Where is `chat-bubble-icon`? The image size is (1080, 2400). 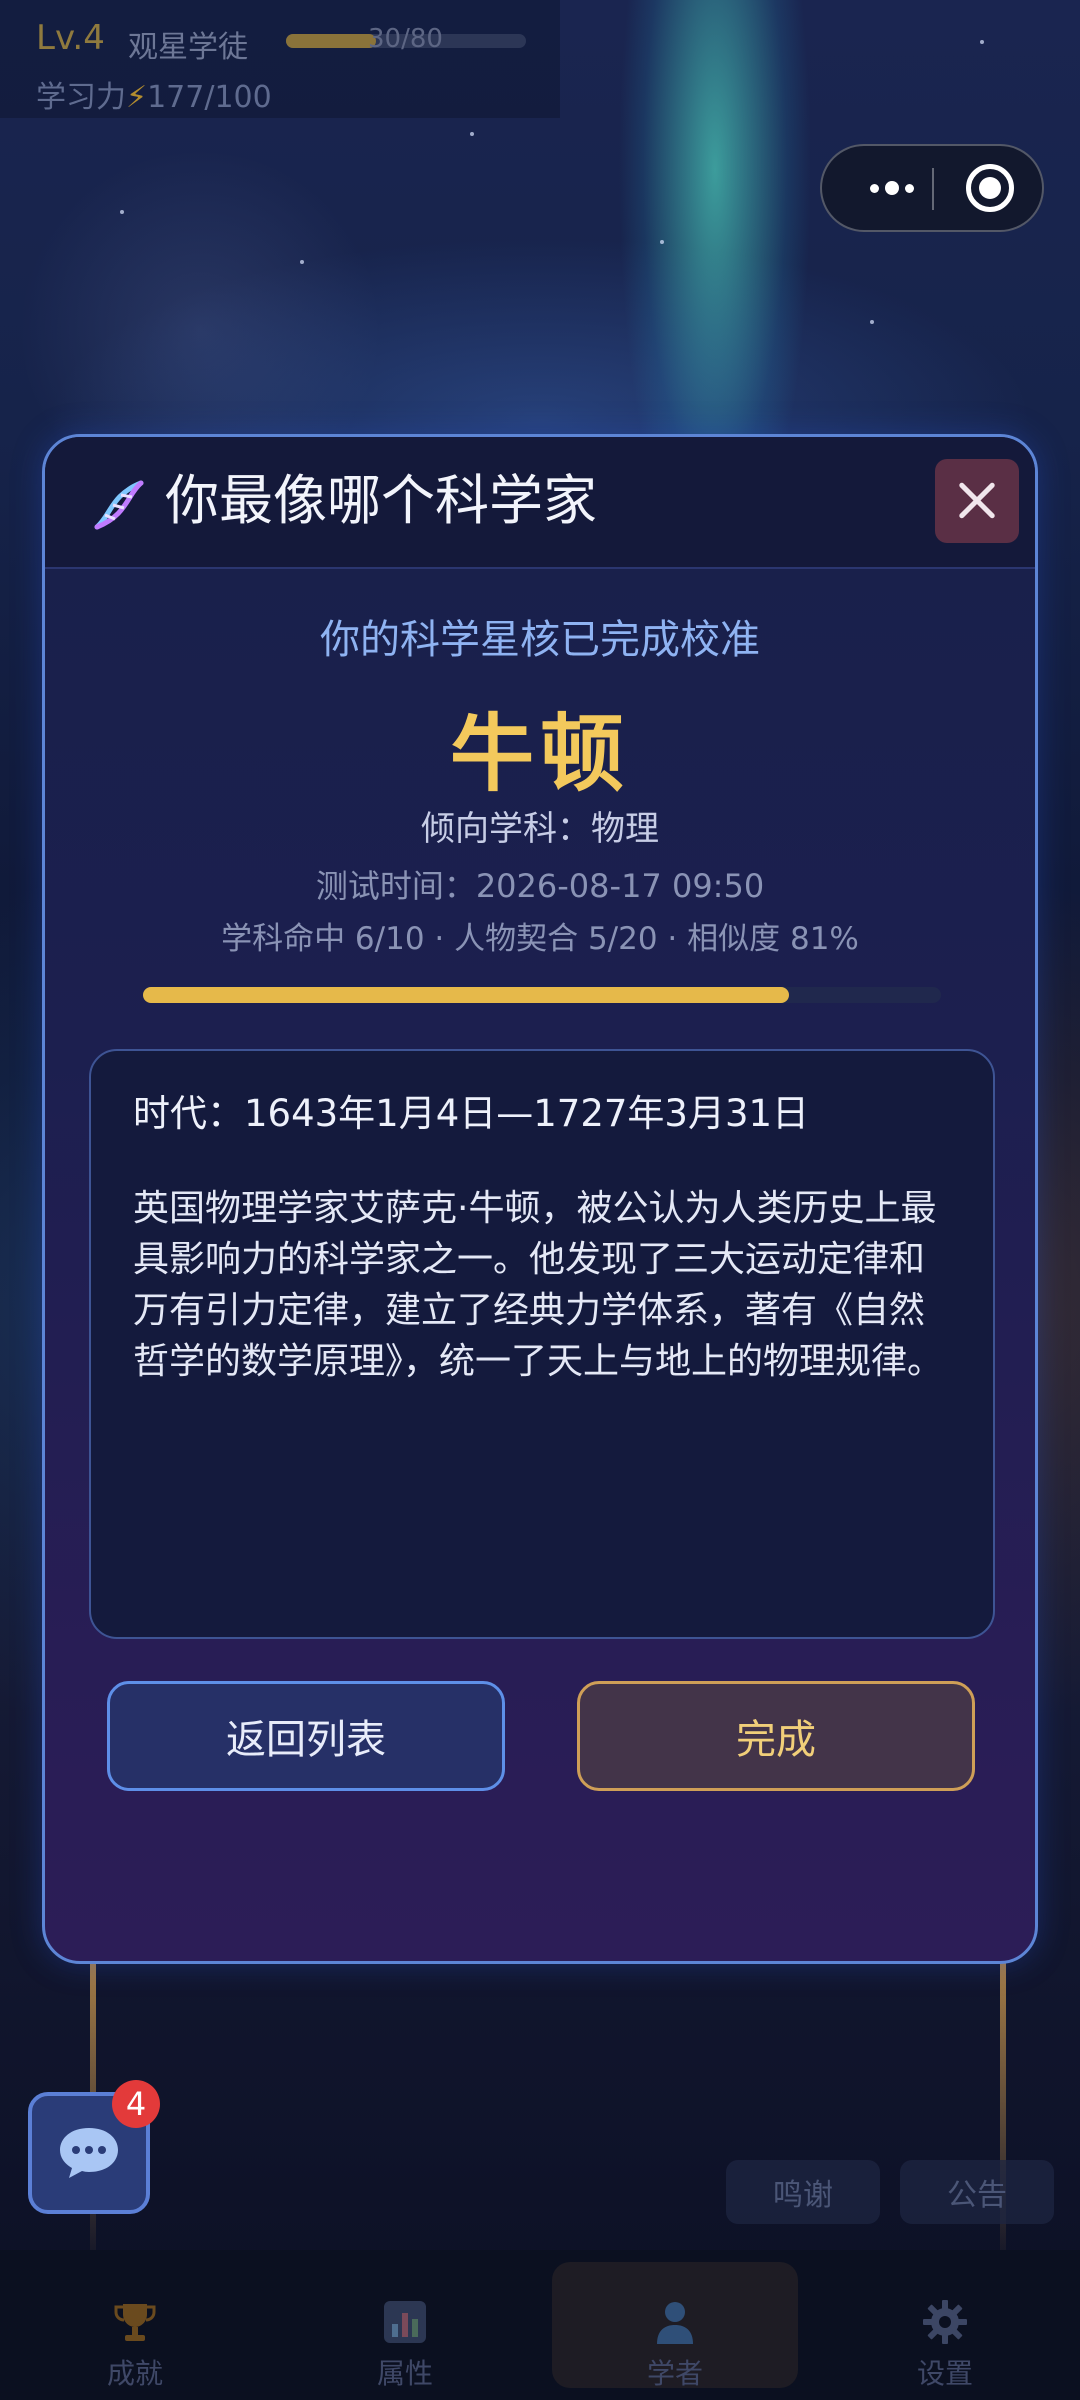 chat-bubble-icon is located at coordinates (89, 2153).